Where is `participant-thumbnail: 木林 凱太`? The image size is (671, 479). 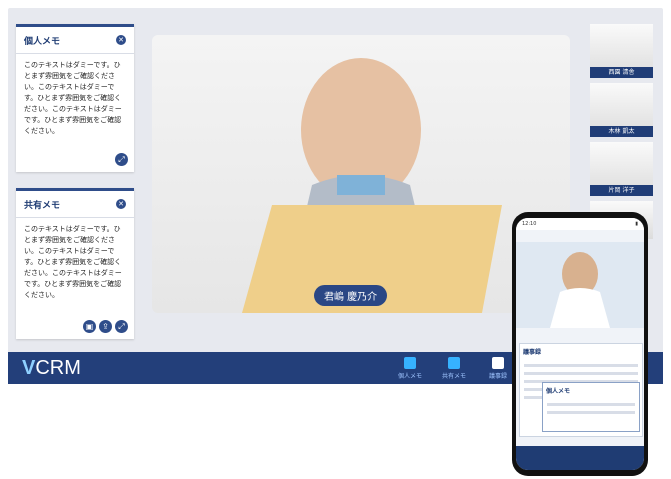 participant-thumbnail: 木林 凱太 is located at coordinates (621, 110).